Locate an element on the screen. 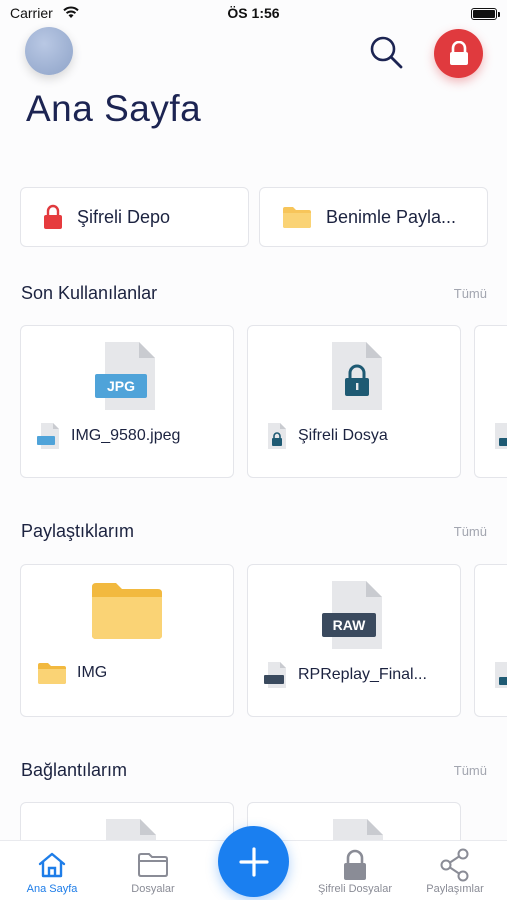  tab-label: Dosyalar is located at coordinates (153, 889).